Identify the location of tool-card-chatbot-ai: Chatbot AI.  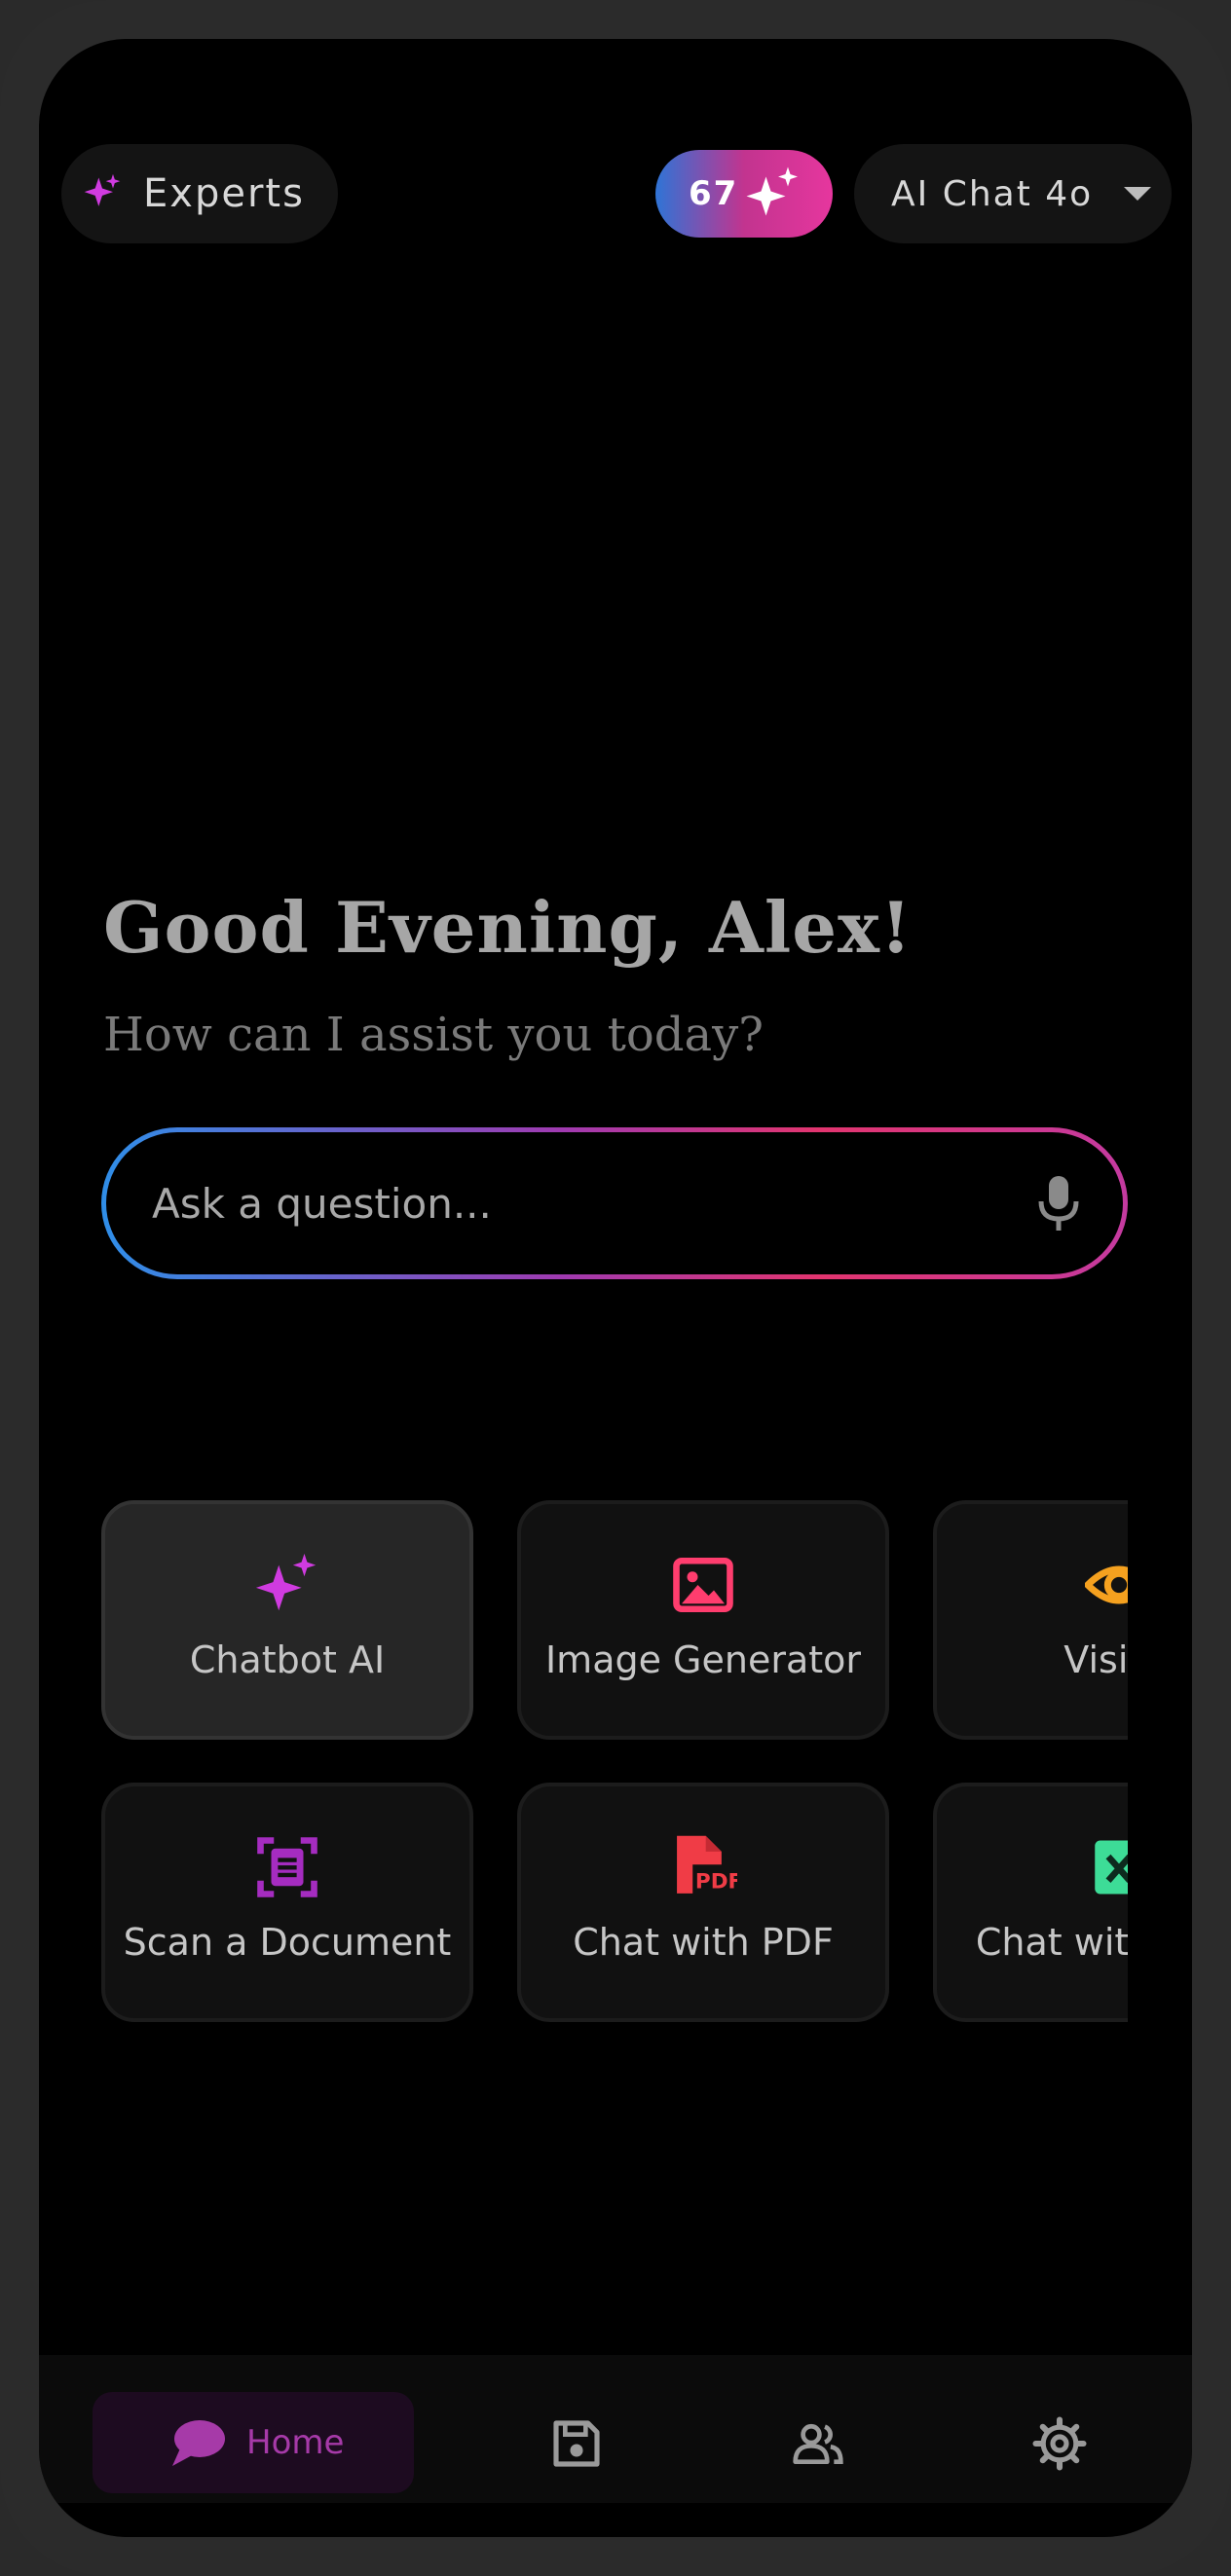
(287, 1620).